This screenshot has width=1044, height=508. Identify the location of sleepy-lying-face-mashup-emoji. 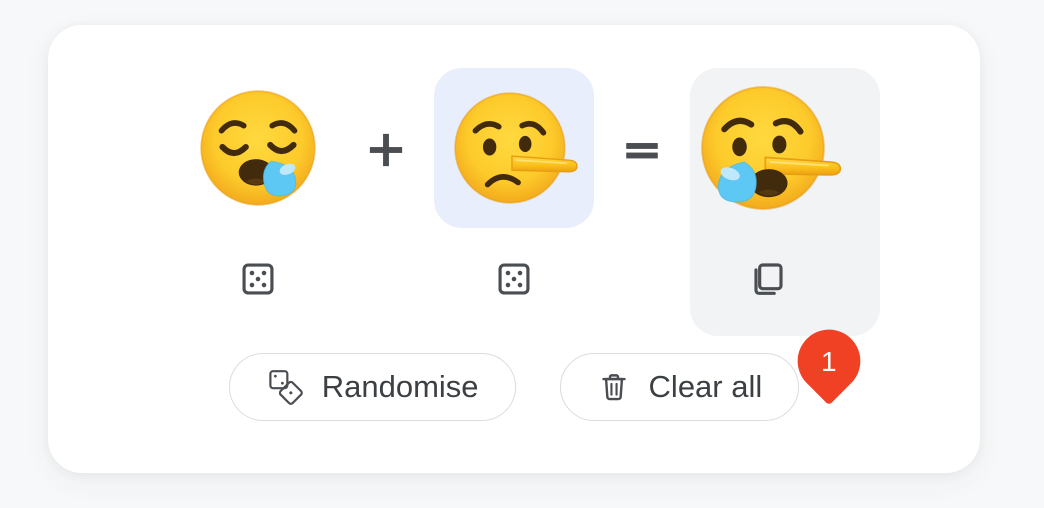
(770, 148).